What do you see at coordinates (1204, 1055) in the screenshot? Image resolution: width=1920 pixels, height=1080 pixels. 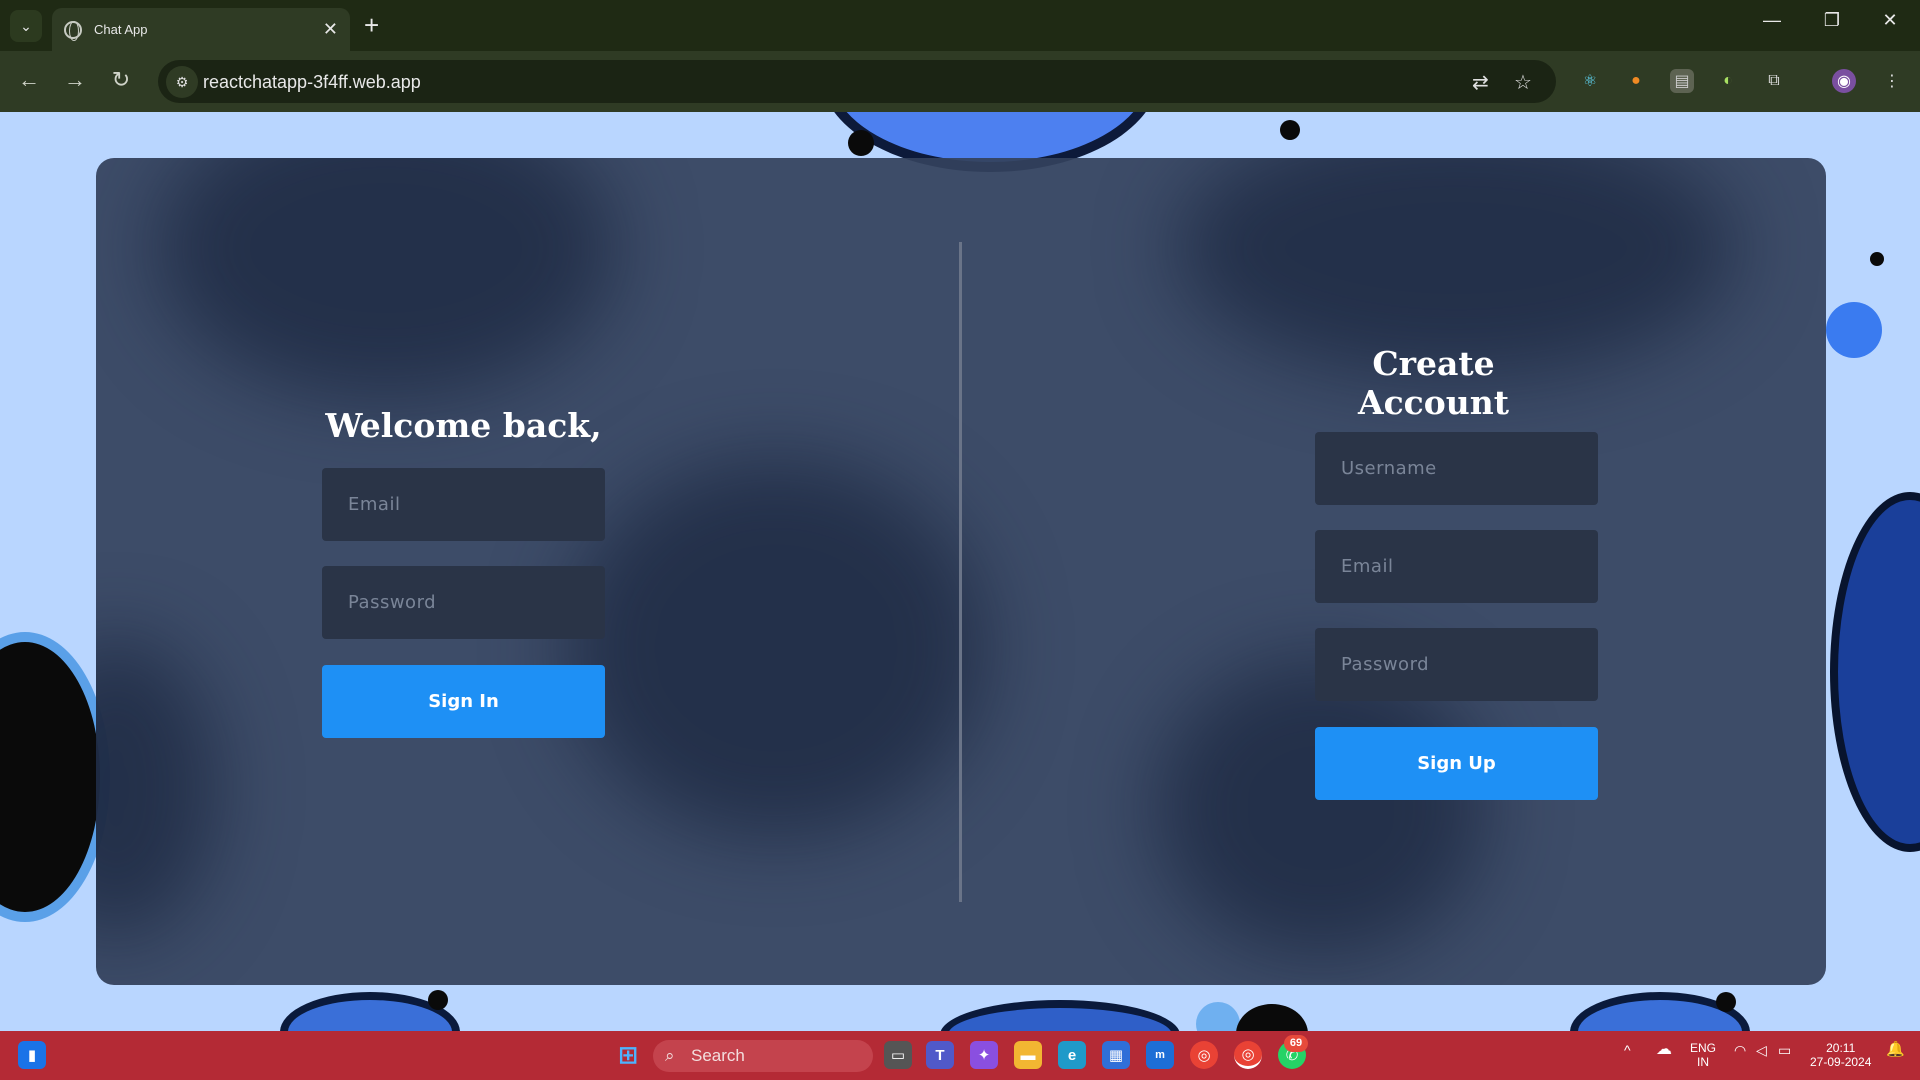 I see `chrome-icon: ◎` at bounding box center [1204, 1055].